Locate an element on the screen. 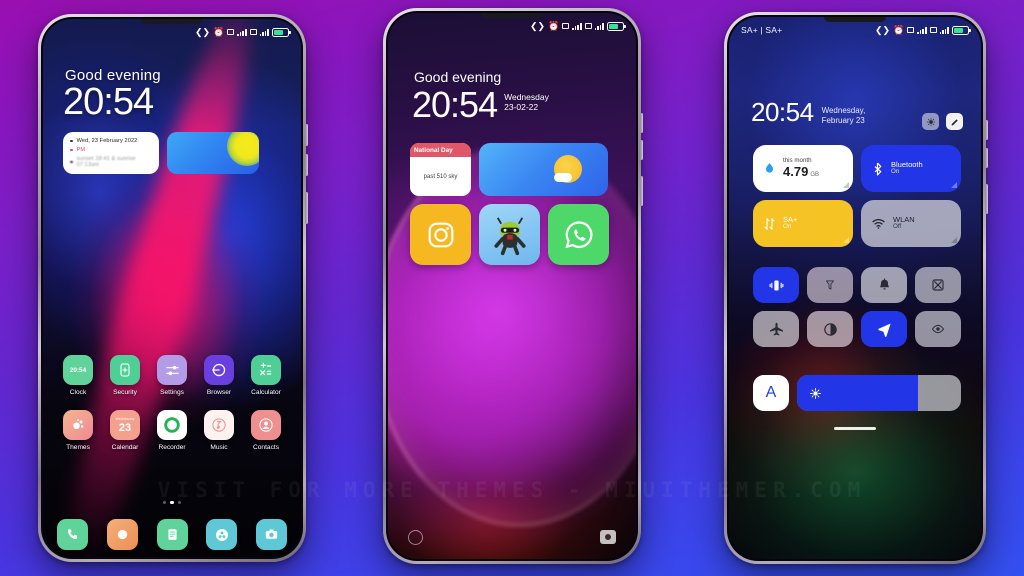  phone-icon is located at coordinates (72, 534).